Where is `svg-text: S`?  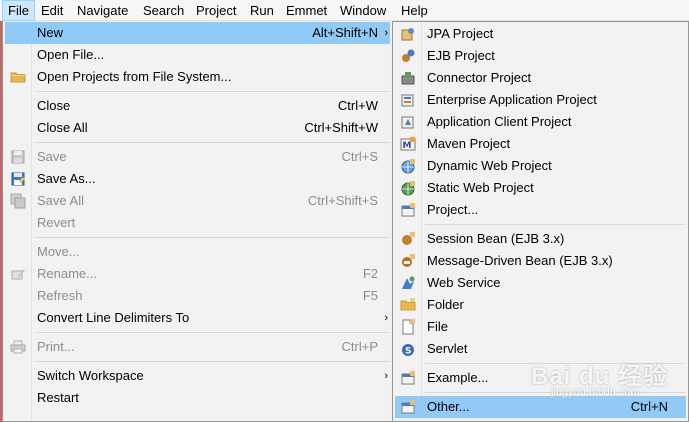 svg-text: S is located at coordinates (408, 352).